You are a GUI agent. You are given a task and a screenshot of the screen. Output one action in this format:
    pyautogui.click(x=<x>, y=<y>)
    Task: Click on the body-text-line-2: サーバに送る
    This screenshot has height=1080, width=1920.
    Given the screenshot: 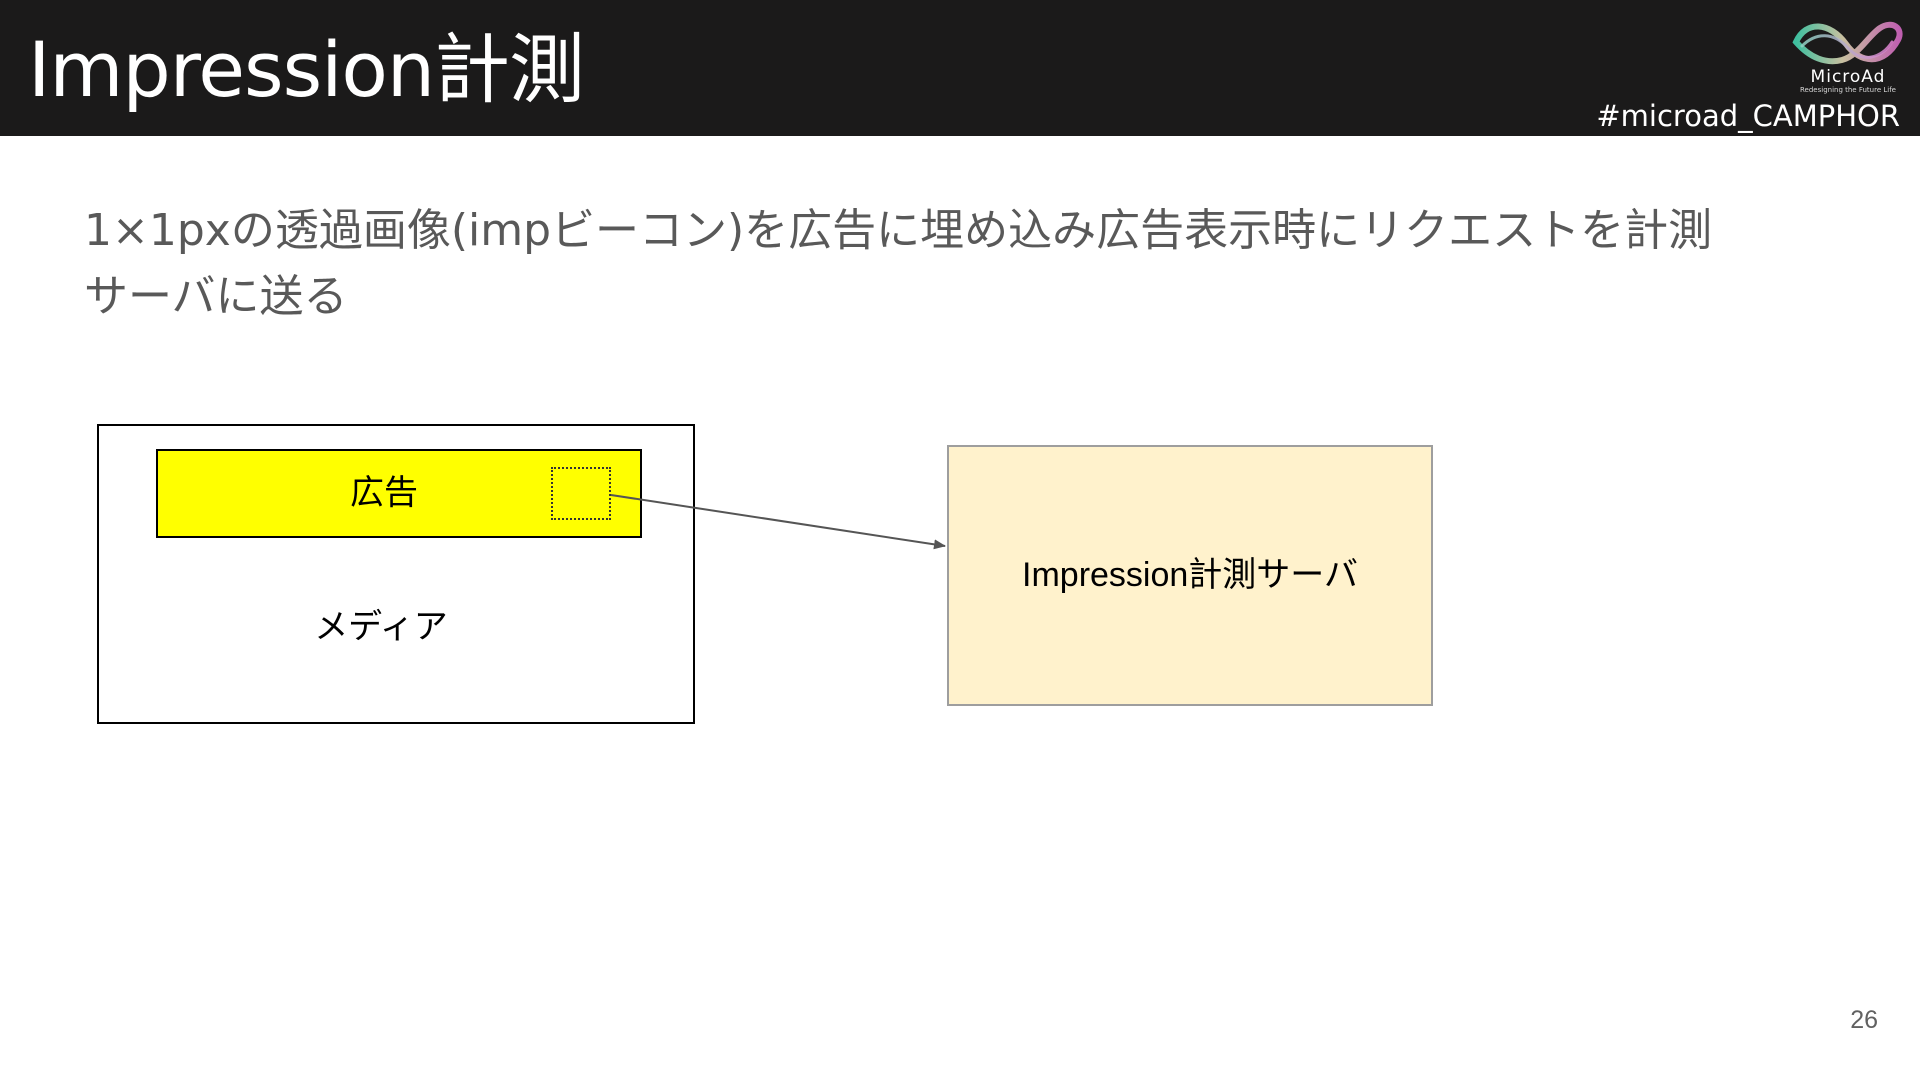 What is the action you would take?
    pyautogui.click(x=216, y=296)
    